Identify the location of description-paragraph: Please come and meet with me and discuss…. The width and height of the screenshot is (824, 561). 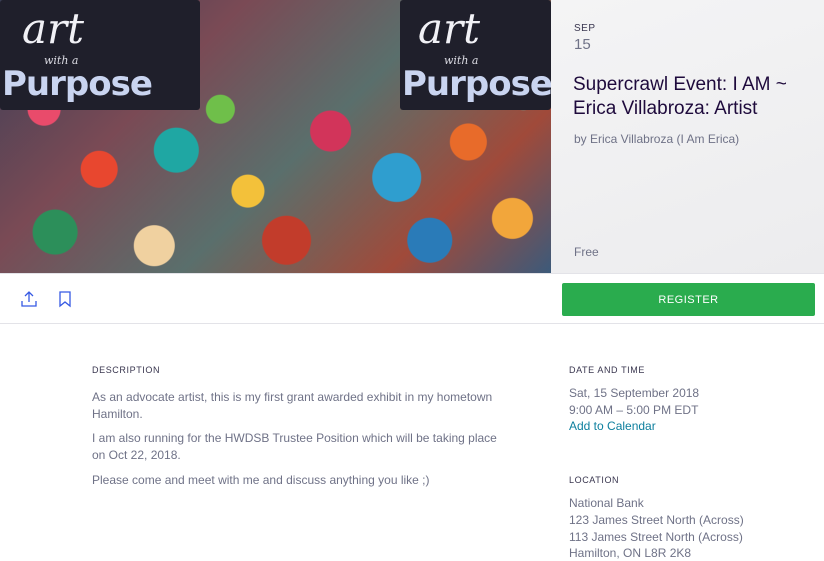
(261, 480).